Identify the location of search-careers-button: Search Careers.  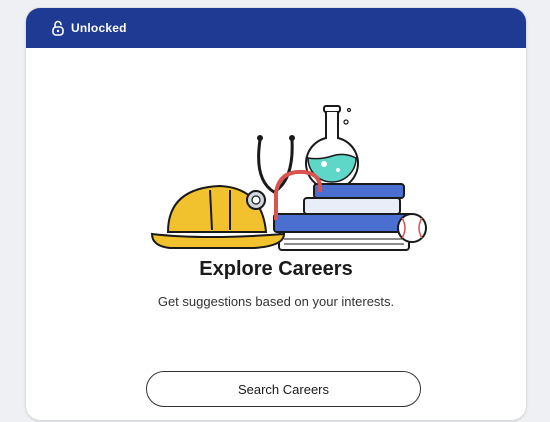
(283, 389).